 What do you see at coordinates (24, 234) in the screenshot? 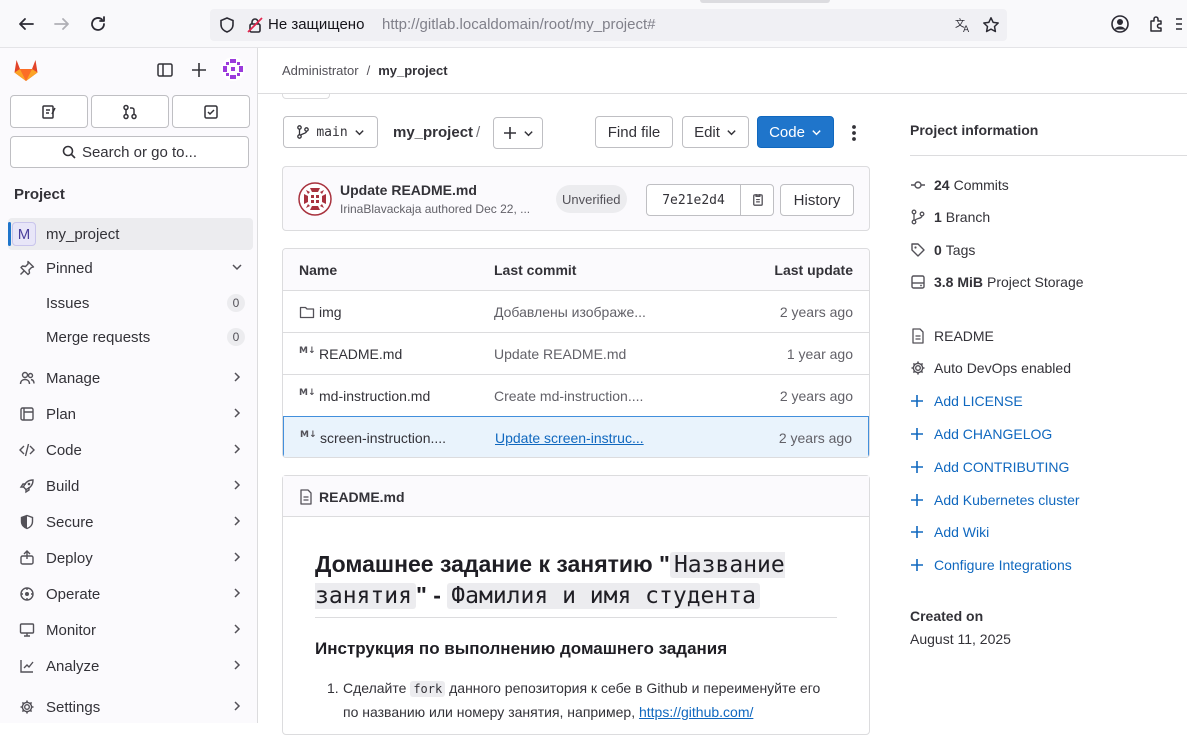
I see `project-avatar: M` at bounding box center [24, 234].